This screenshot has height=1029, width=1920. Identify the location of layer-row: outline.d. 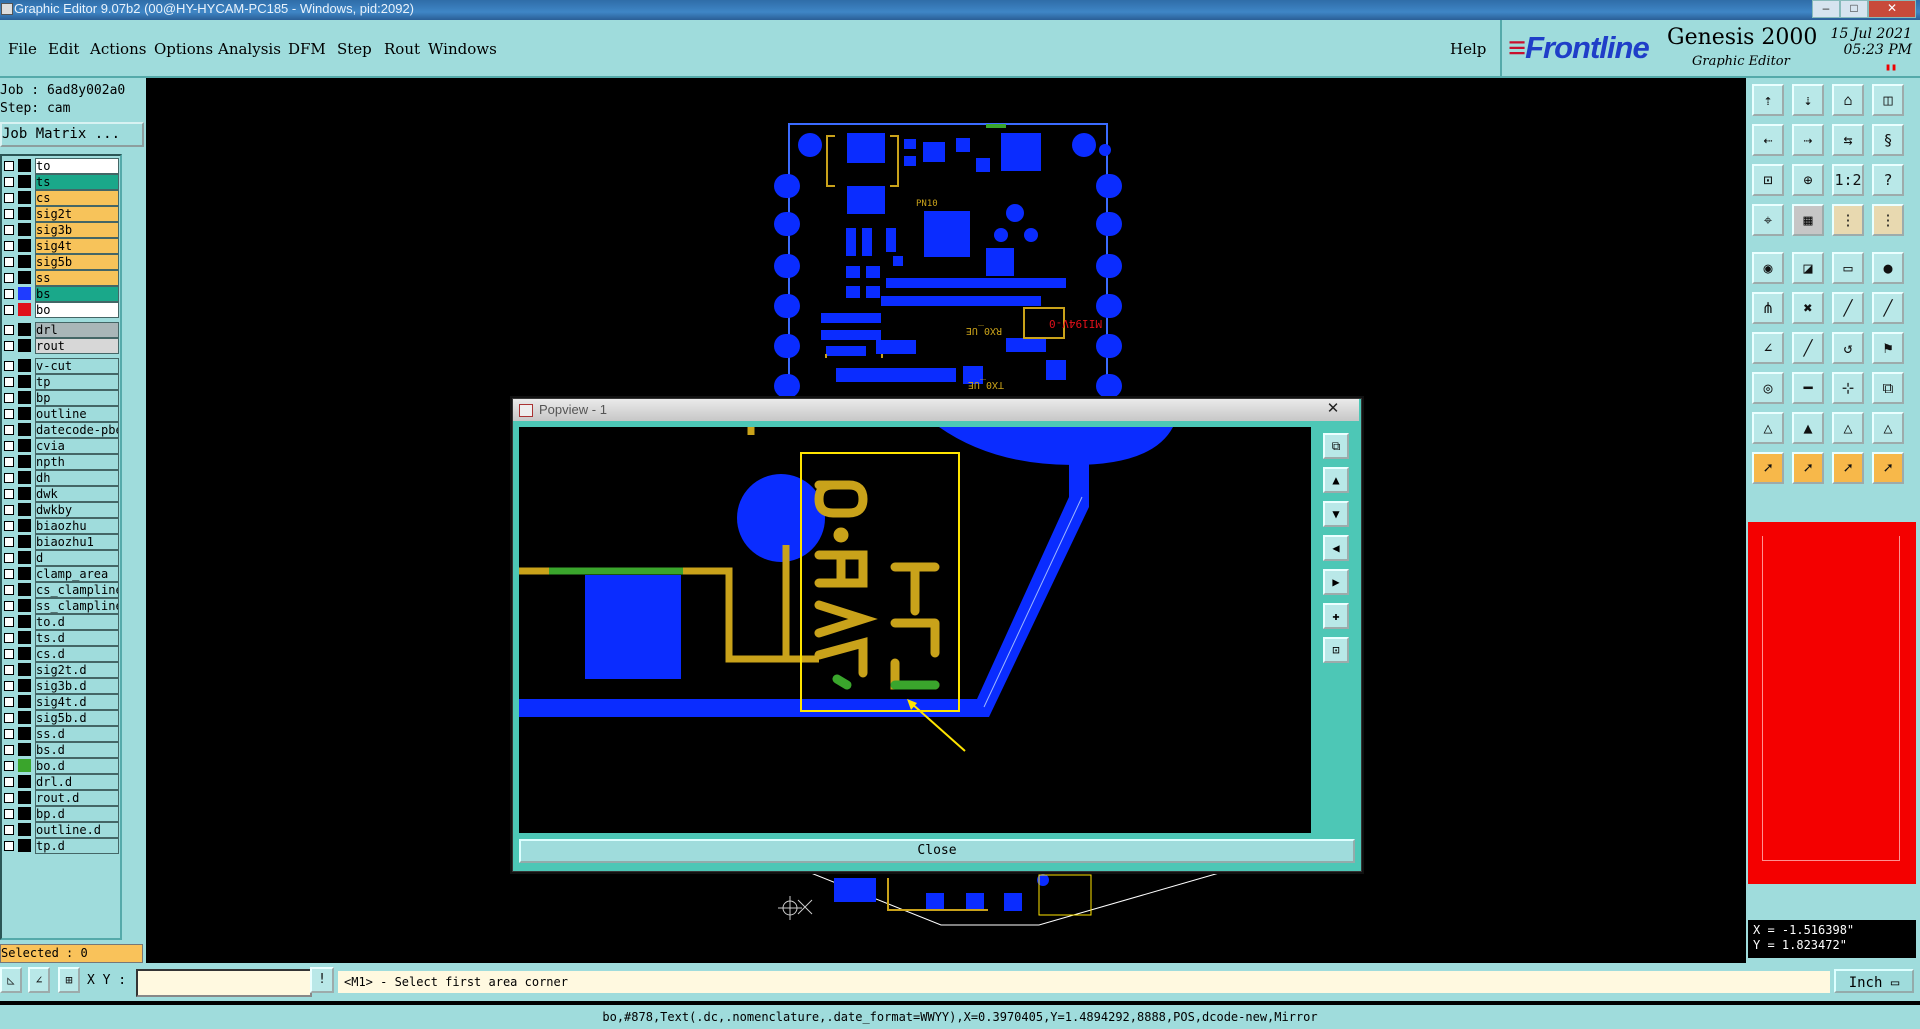
(60, 830).